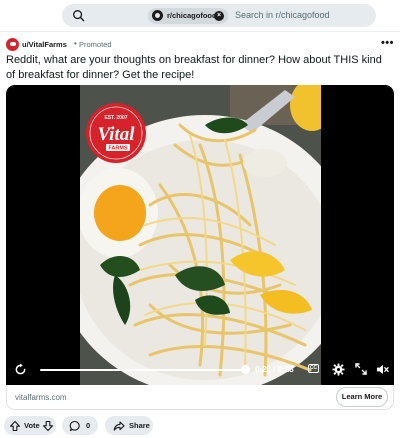  What do you see at coordinates (117, 134) in the screenshot?
I see `logo-main-text: Vital` at bounding box center [117, 134].